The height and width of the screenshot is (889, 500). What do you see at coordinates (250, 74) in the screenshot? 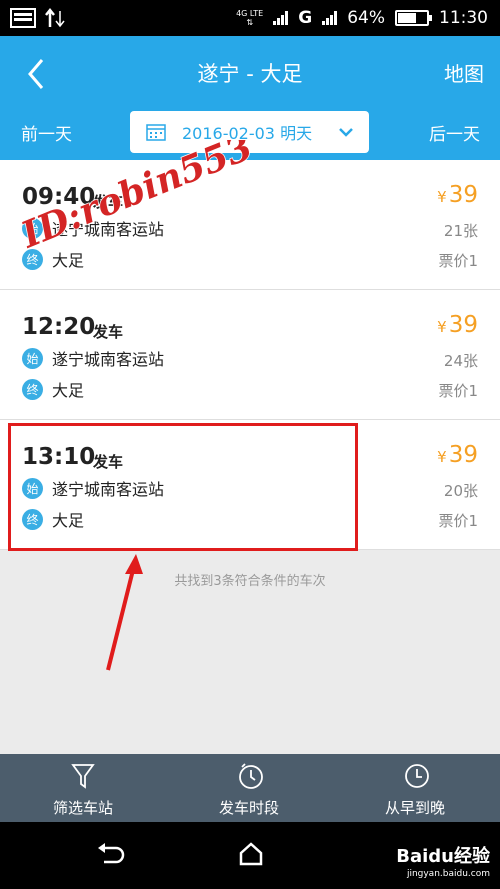
I see `page-title: 遂宁 - 大足` at bounding box center [250, 74].